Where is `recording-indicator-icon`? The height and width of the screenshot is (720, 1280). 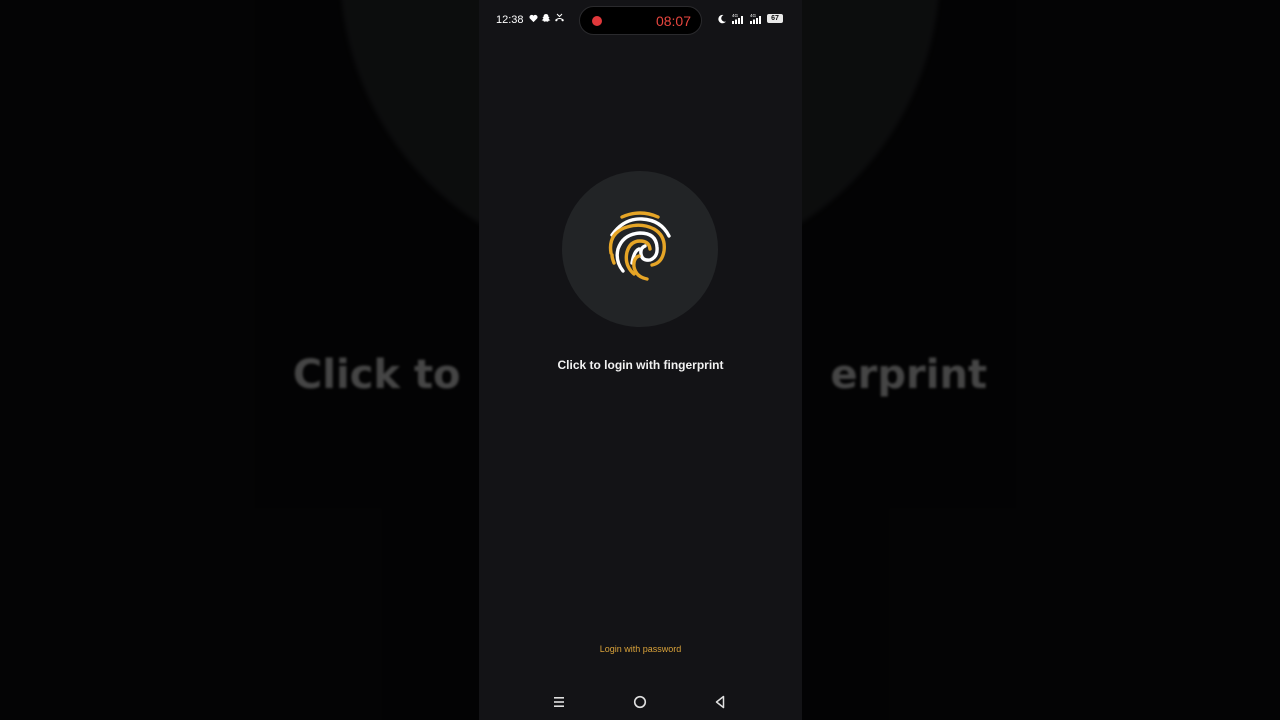
recording-indicator-icon is located at coordinates (597, 21).